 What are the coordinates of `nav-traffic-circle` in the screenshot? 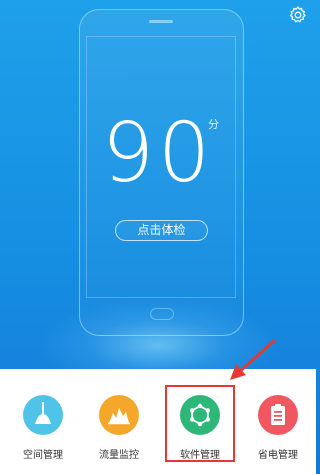 It's located at (119, 415).